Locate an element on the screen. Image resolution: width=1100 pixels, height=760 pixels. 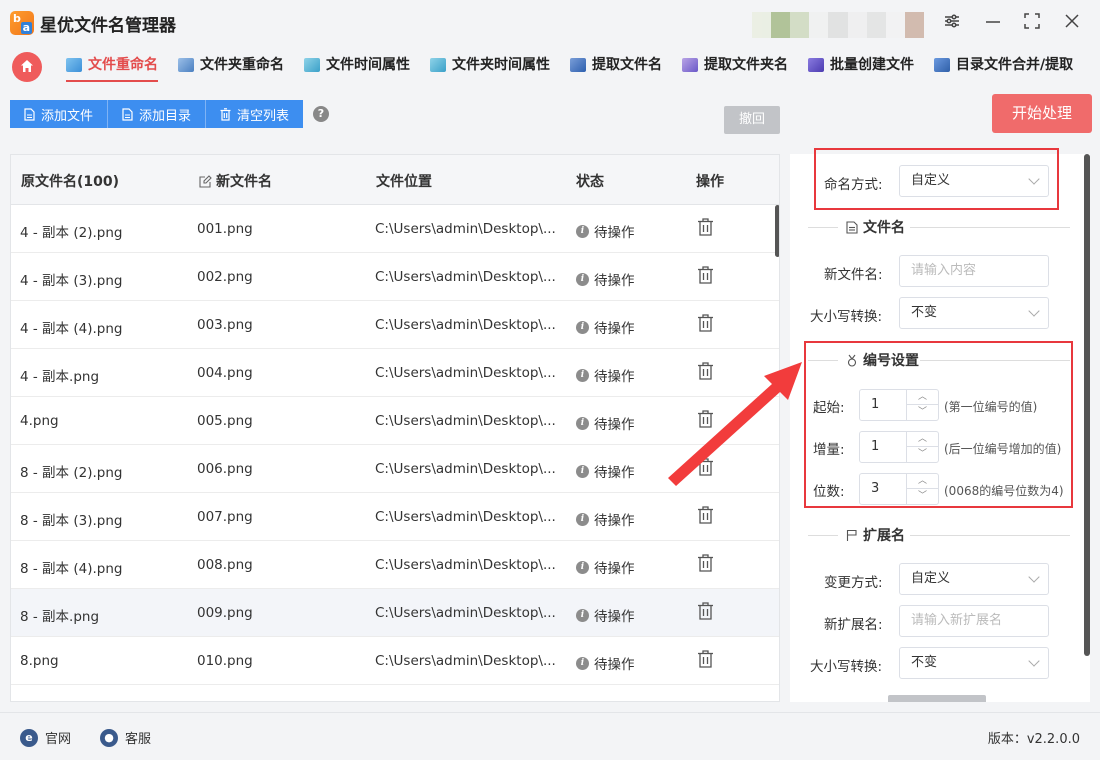
document-icon is located at coordinates (852, 227).